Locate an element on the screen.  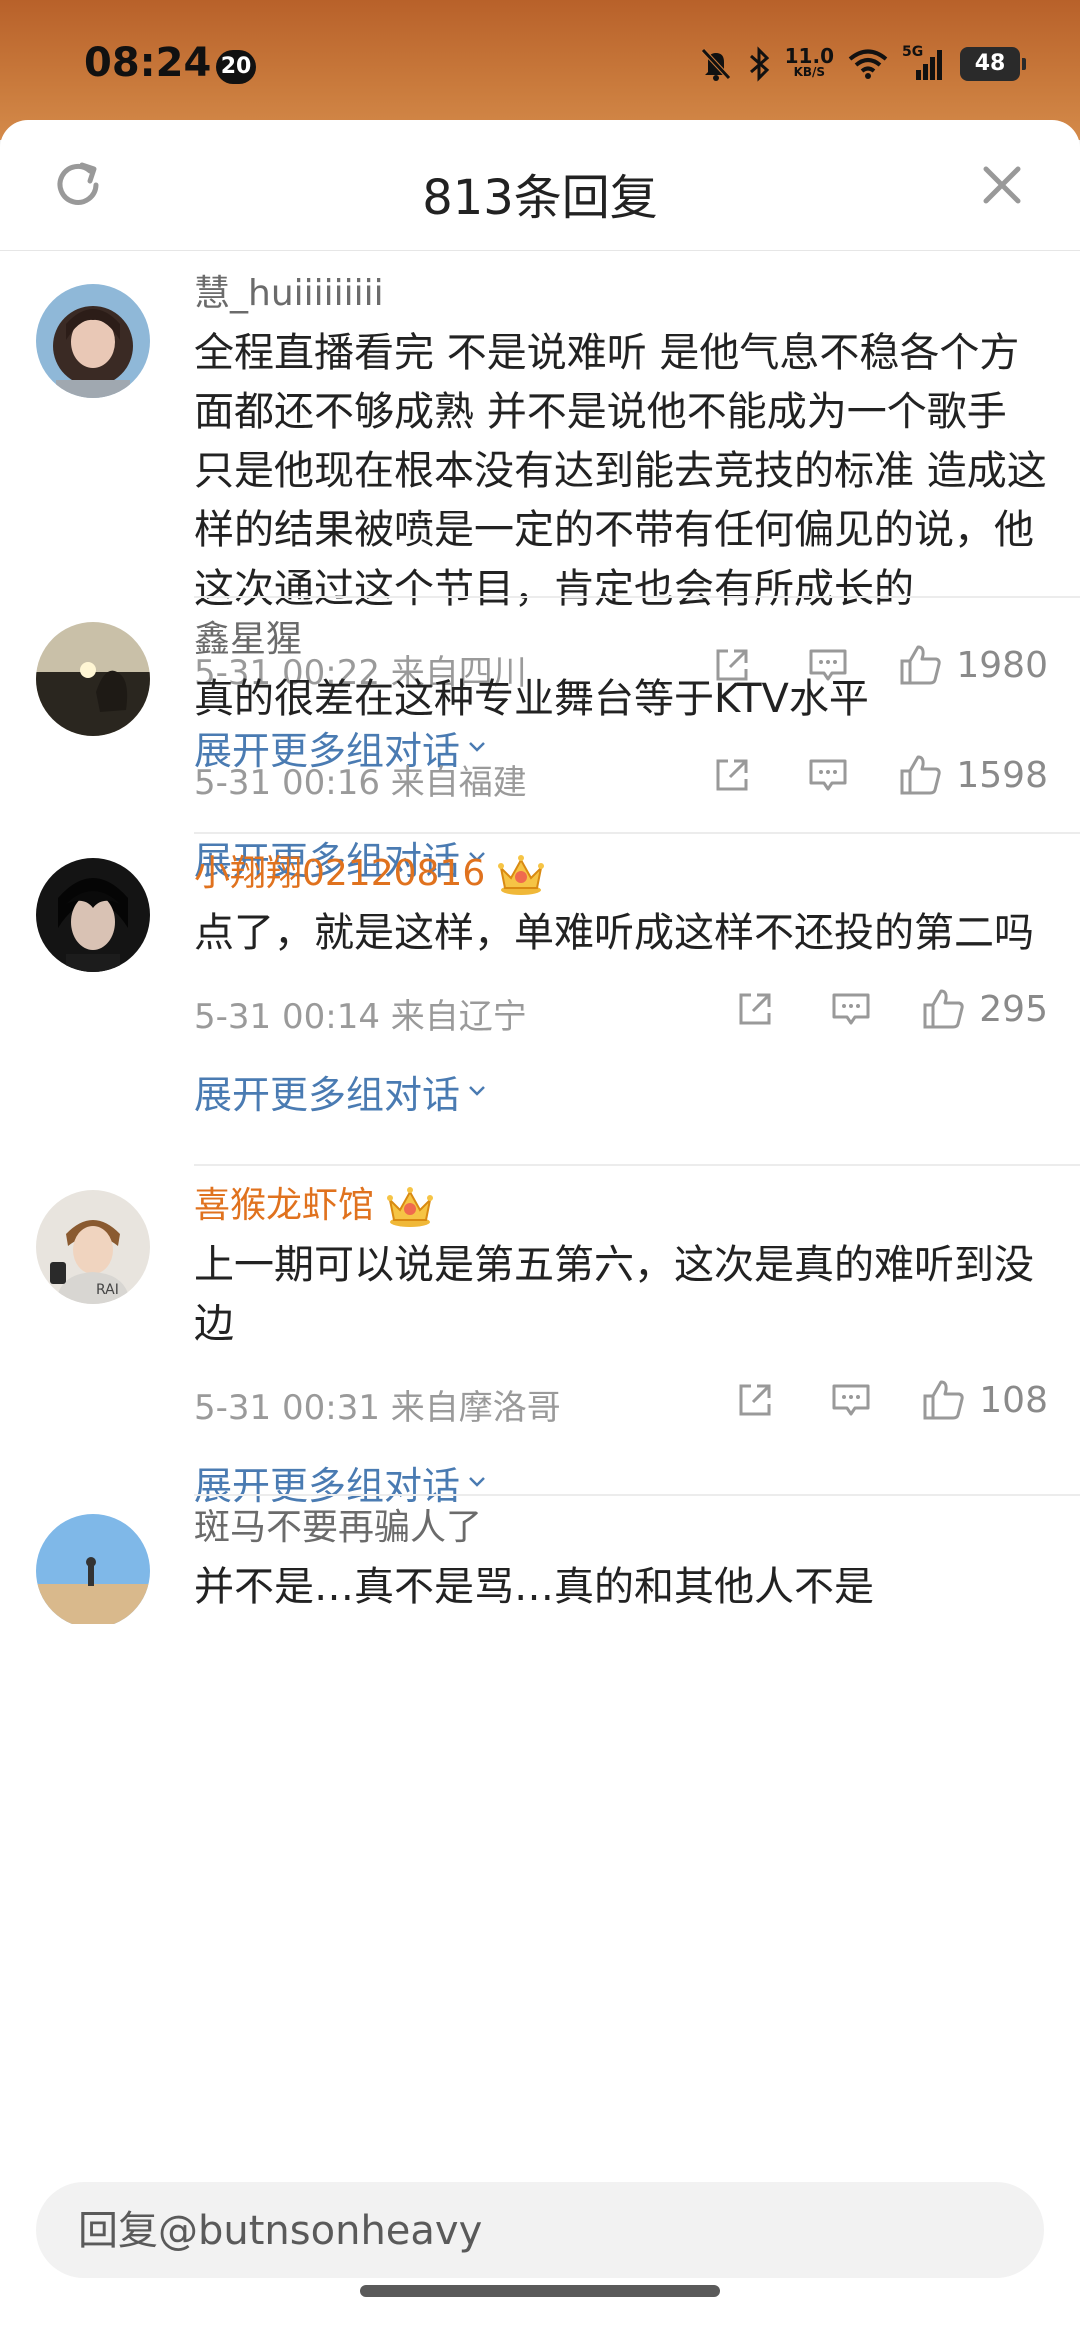
comment-actions: 1598 is located at coordinates (879, 775).